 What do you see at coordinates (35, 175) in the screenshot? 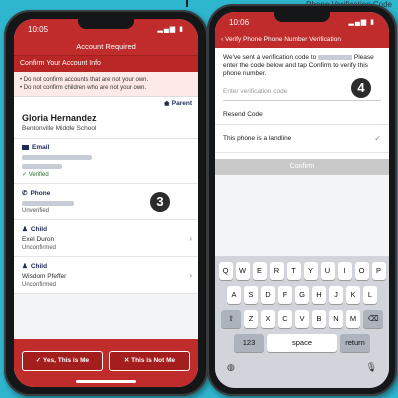
I see `email-status: ✓ Verified` at bounding box center [35, 175].